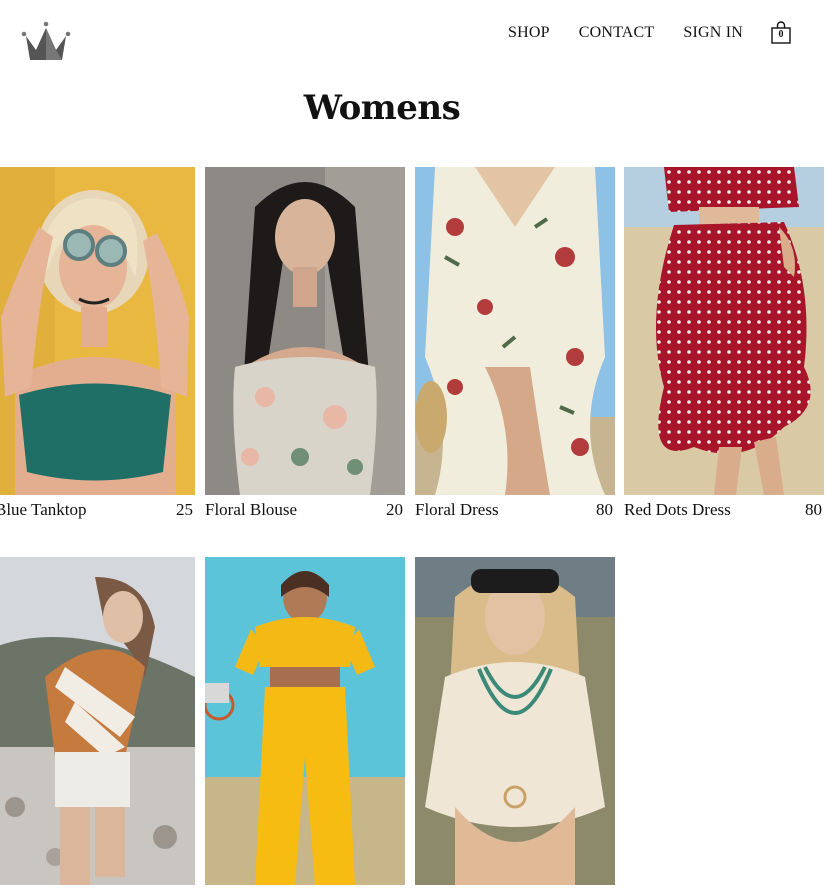 The width and height of the screenshot is (826, 890). What do you see at coordinates (677, 510) in the screenshot?
I see `product-name: Red Dots Dress` at bounding box center [677, 510].